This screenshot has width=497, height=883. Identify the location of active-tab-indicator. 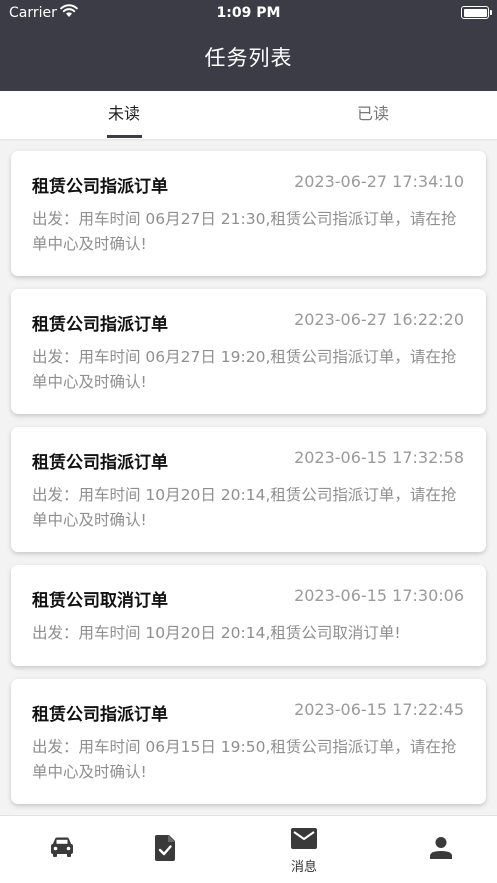
(124, 136).